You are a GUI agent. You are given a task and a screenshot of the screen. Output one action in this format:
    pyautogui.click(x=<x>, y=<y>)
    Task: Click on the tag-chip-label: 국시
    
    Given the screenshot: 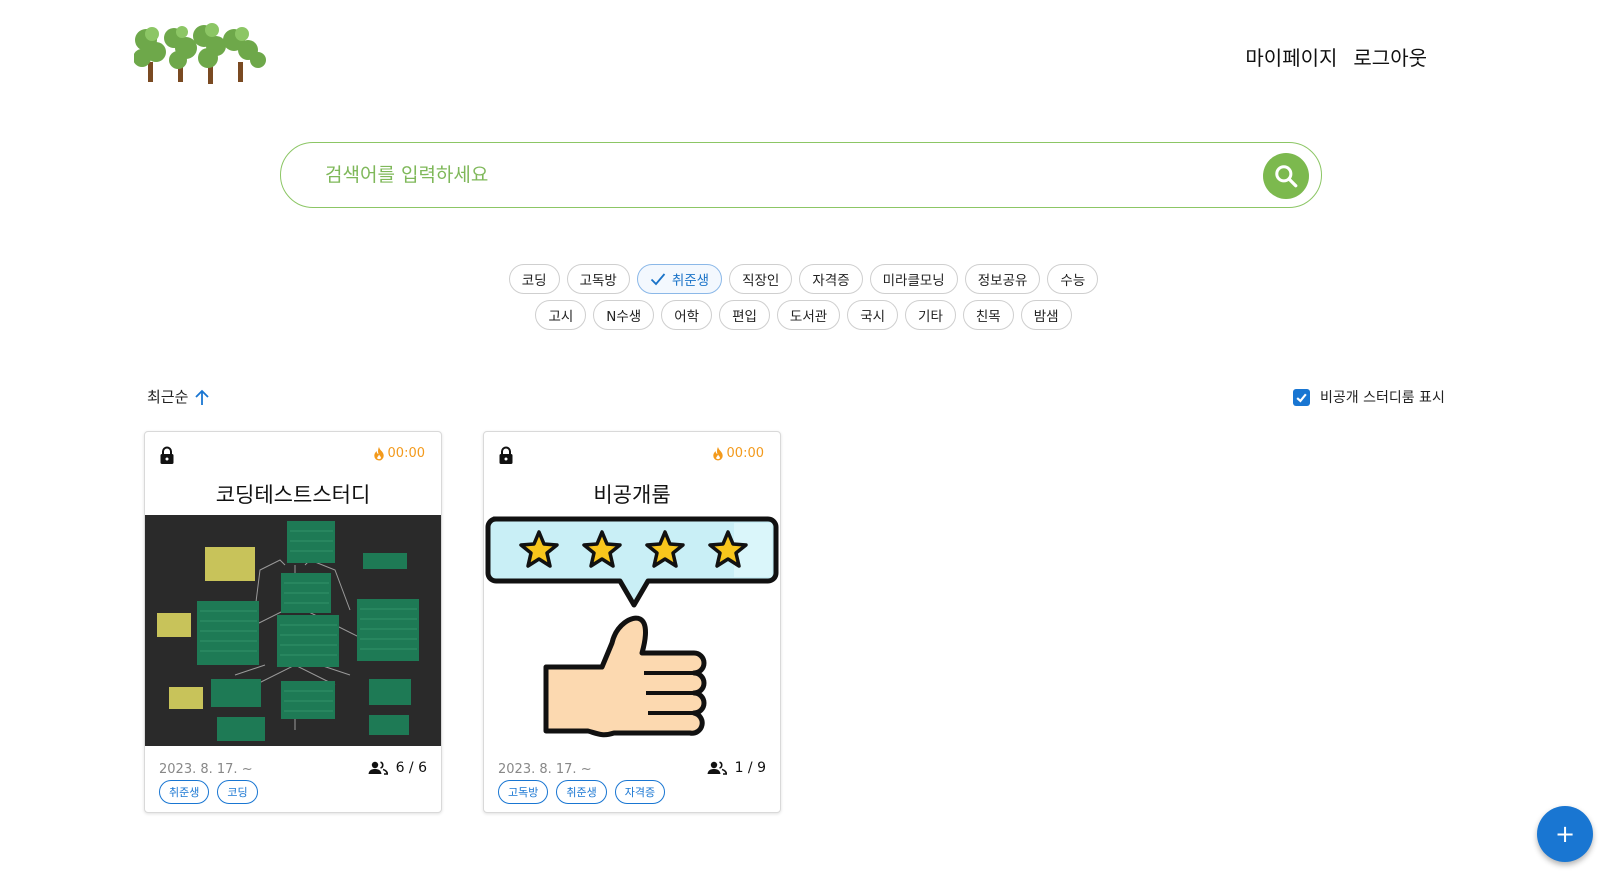 What is the action you would take?
    pyautogui.click(x=873, y=317)
    